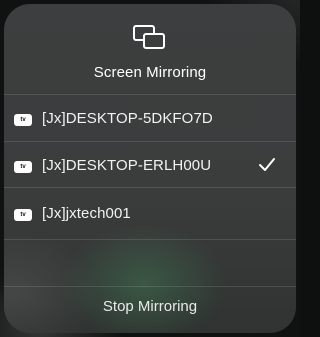 The height and width of the screenshot is (337, 320). I want to click on device-row: tv [Jx]DESKTOP-5DKFO7D, so click(150, 120).